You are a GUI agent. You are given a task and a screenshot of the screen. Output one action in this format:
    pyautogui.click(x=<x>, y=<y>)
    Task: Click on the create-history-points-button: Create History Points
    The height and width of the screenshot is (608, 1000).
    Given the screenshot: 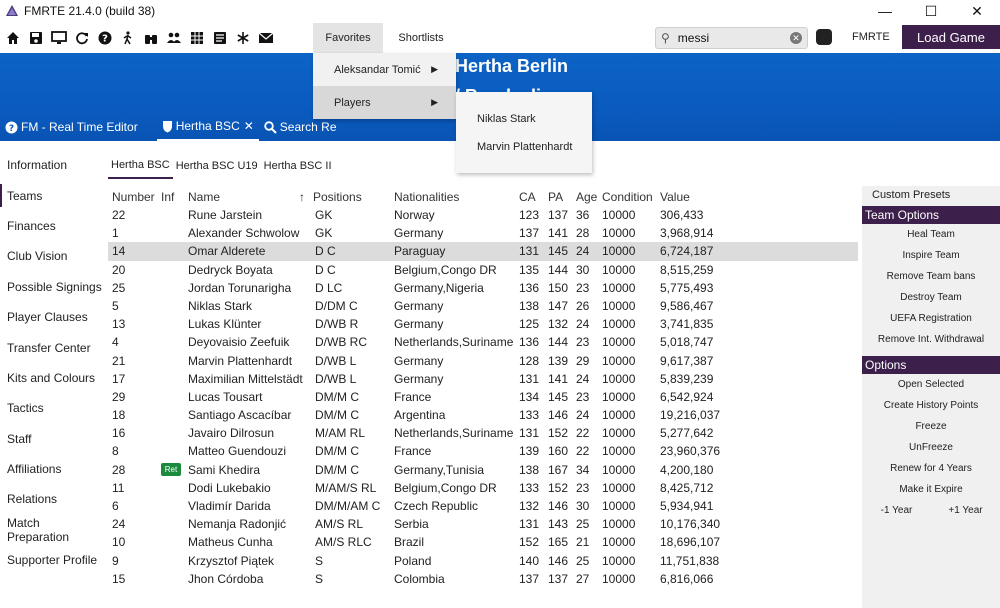 What is the action you would take?
    pyautogui.click(x=931, y=405)
    